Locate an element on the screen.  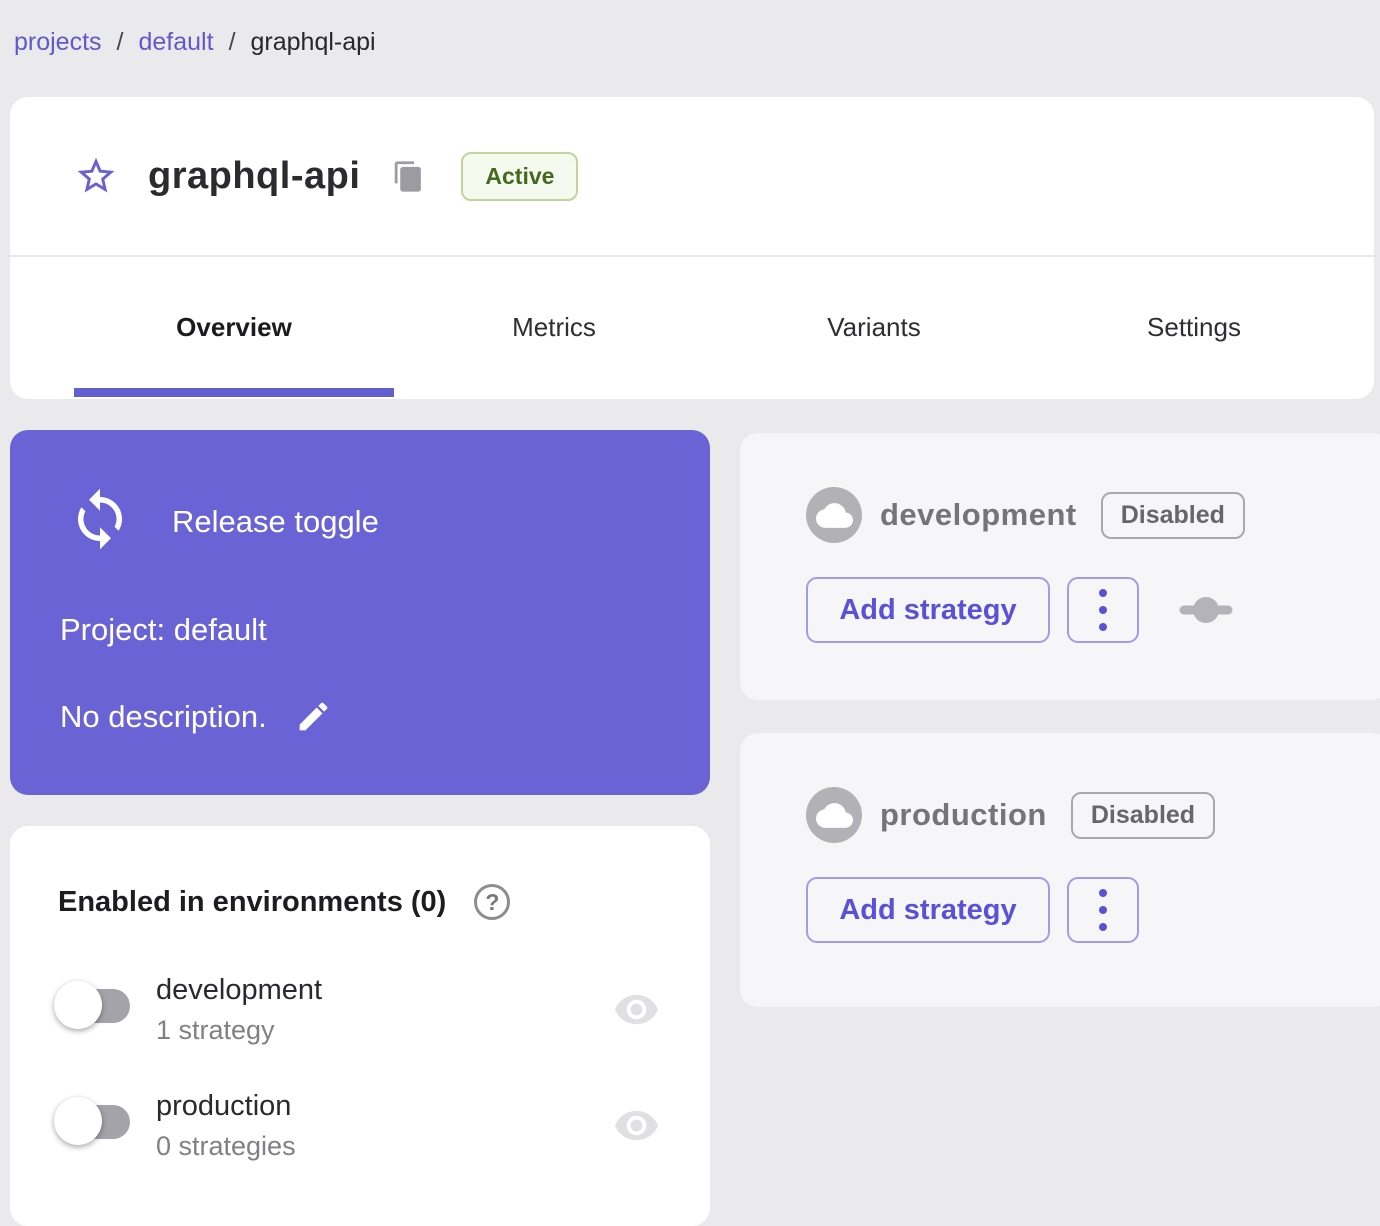
copy-icon is located at coordinates (408, 176).